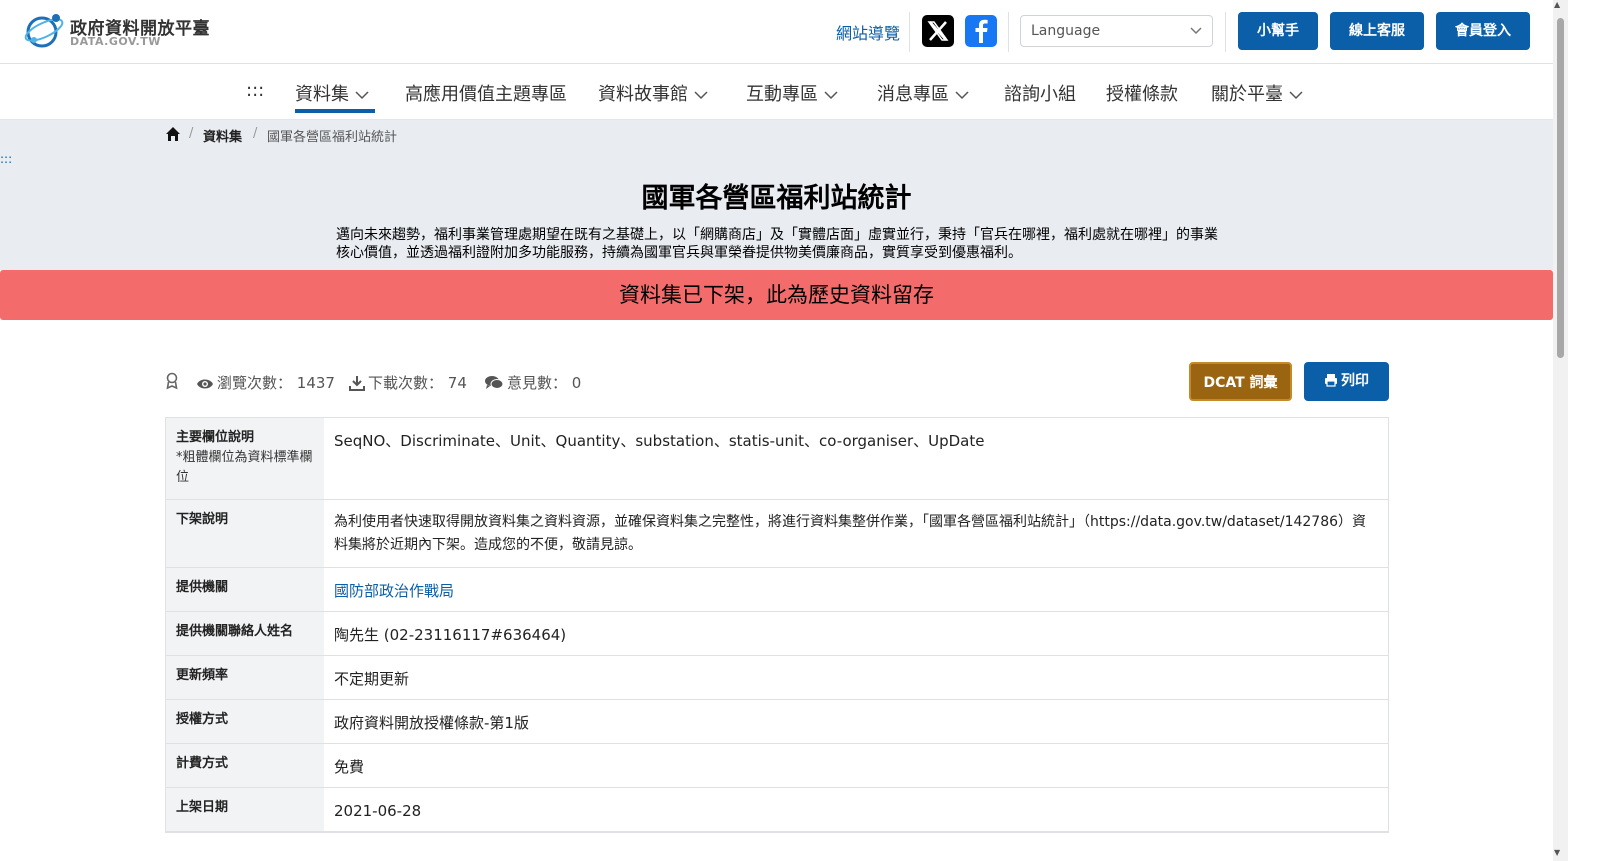  Describe the element at coordinates (1247, 94) in the screenshot. I see `nav-label: 關於平臺` at that location.